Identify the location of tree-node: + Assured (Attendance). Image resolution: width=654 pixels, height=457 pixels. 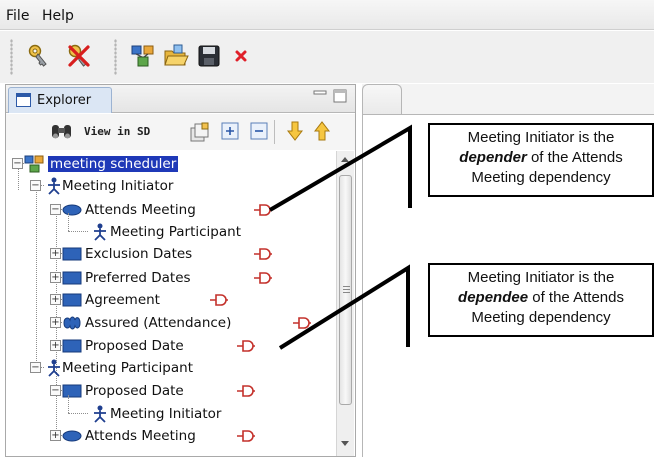
(171, 323).